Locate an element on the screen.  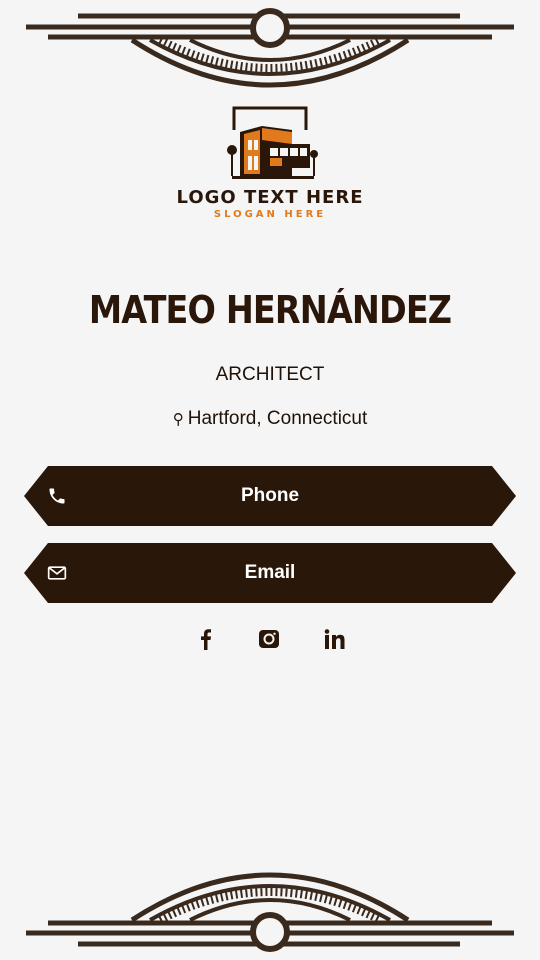
profile-location: ⚲ Hartford, Connecticut is located at coordinates (270, 419).